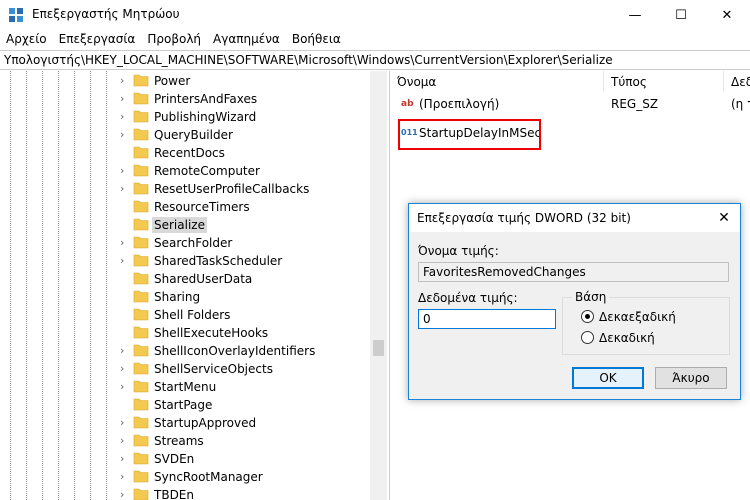  What do you see at coordinates (570, 104) in the screenshot?
I see `value-row: ab (Προεπιλογή) REG_SZ (η τ` at bounding box center [570, 104].